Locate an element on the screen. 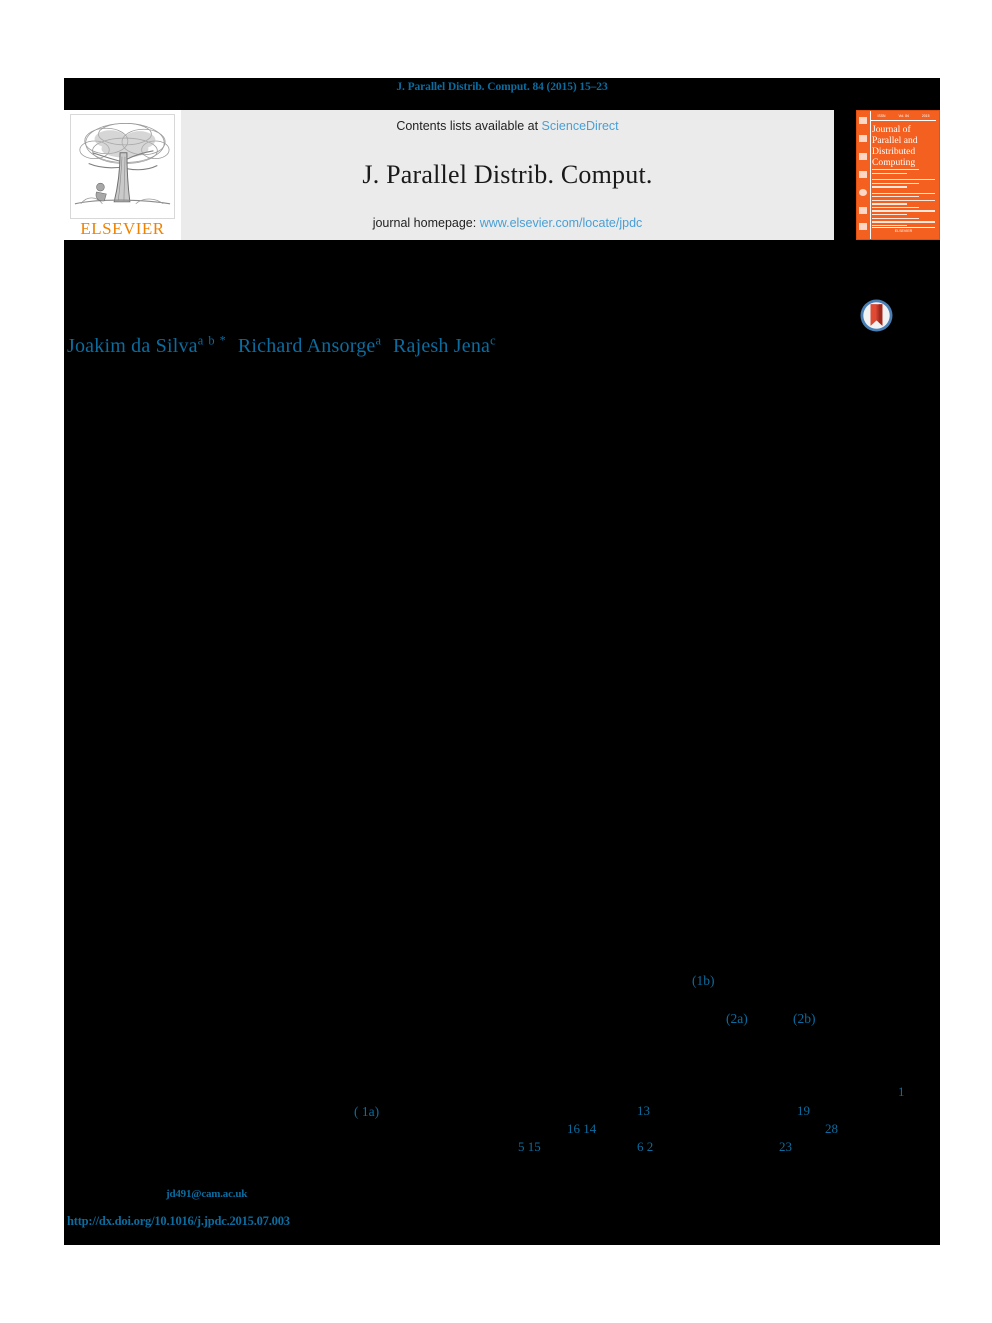 This screenshot has width=992, height=1323. sciencedirect-link: ScienceDirect is located at coordinates (580, 126).